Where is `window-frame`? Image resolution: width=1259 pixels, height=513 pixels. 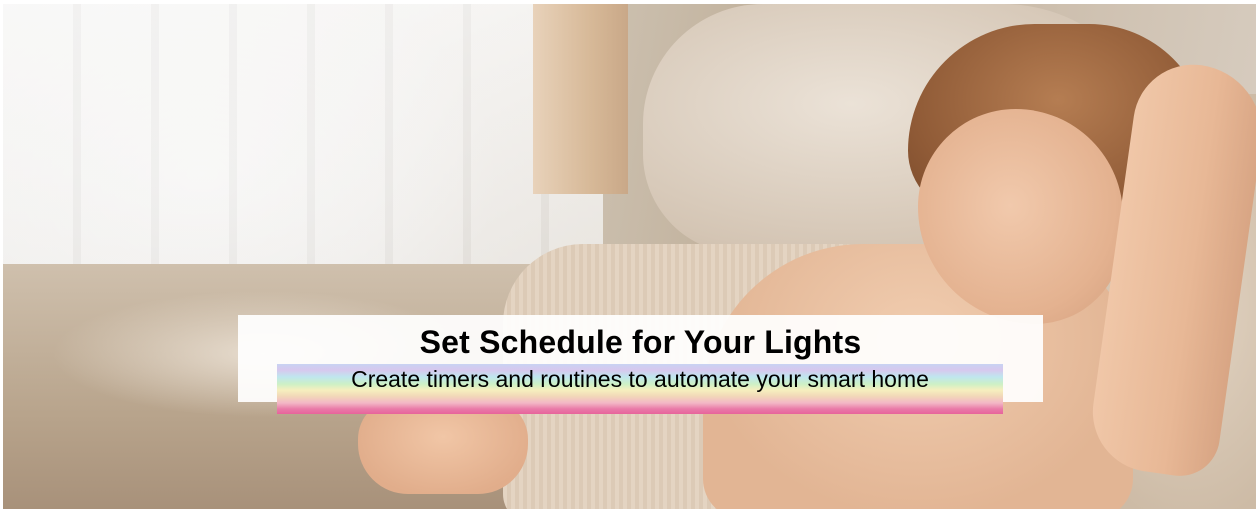 window-frame is located at coordinates (580, 99).